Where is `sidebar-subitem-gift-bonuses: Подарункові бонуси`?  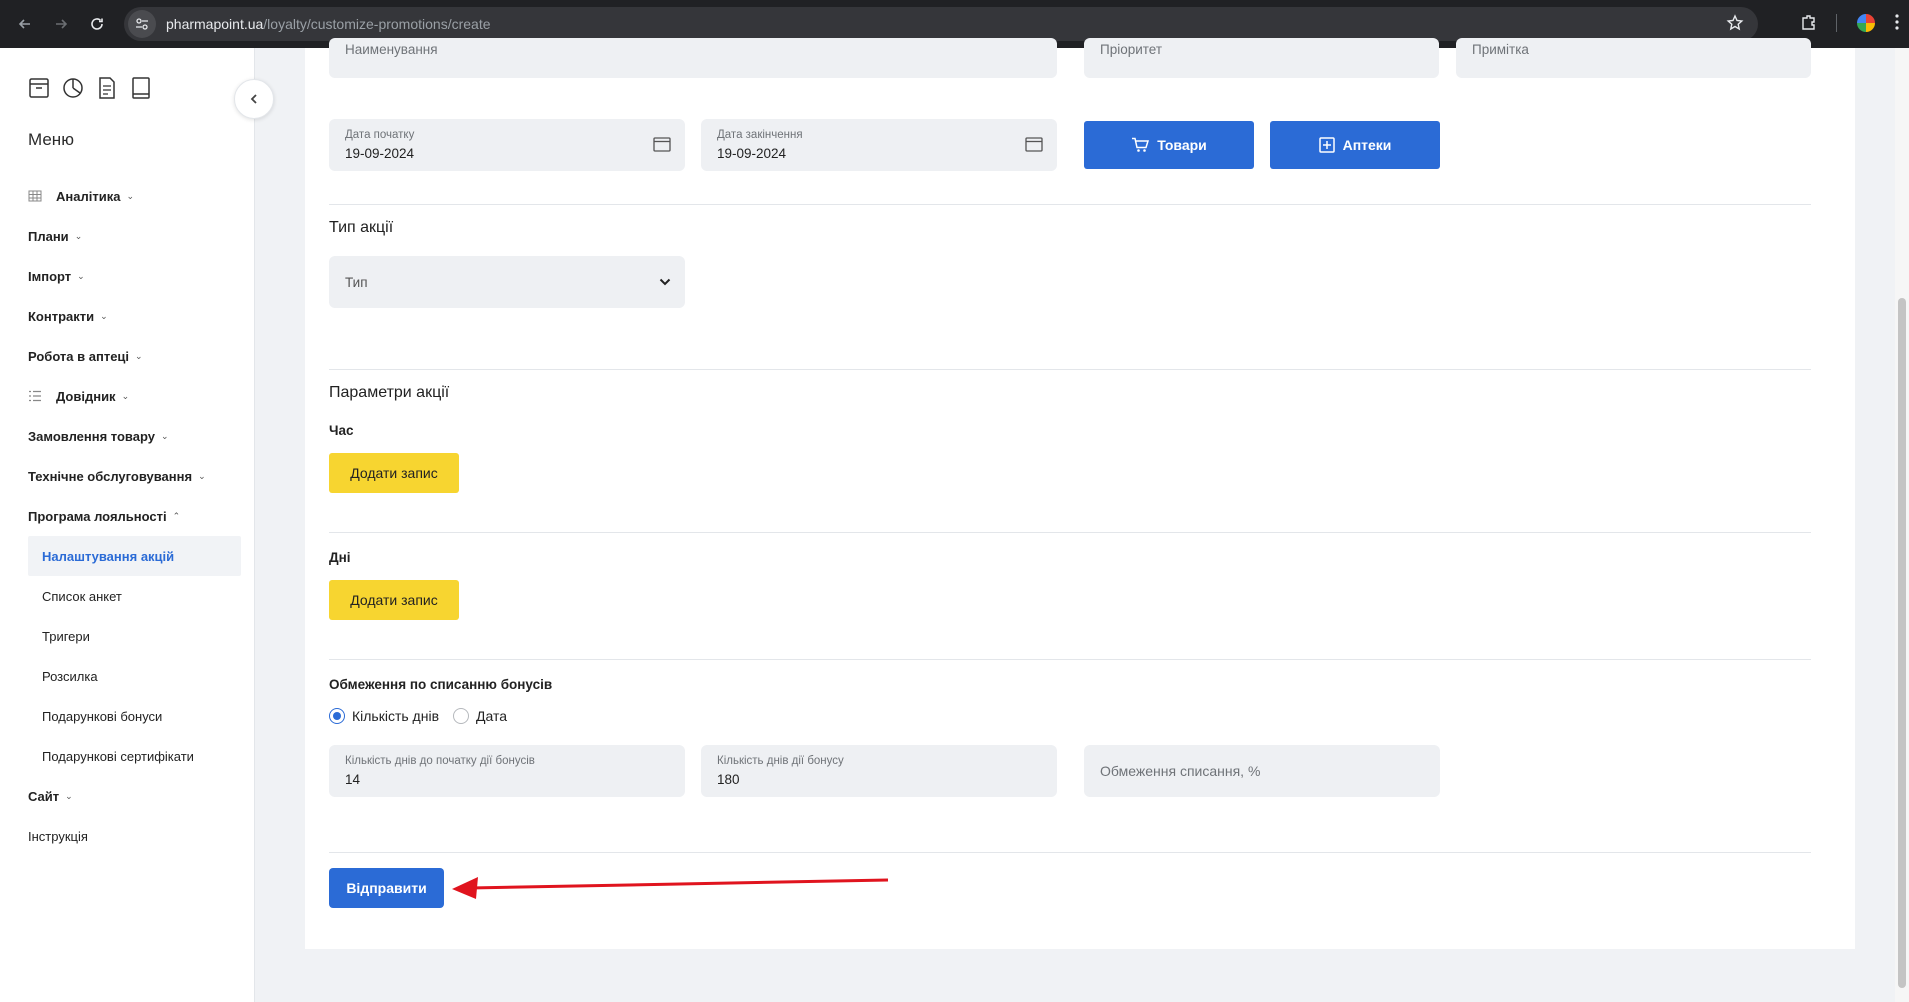
sidebar-subitem-gift-bonuses: Подарункові бонуси is located at coordinates (134, 716).